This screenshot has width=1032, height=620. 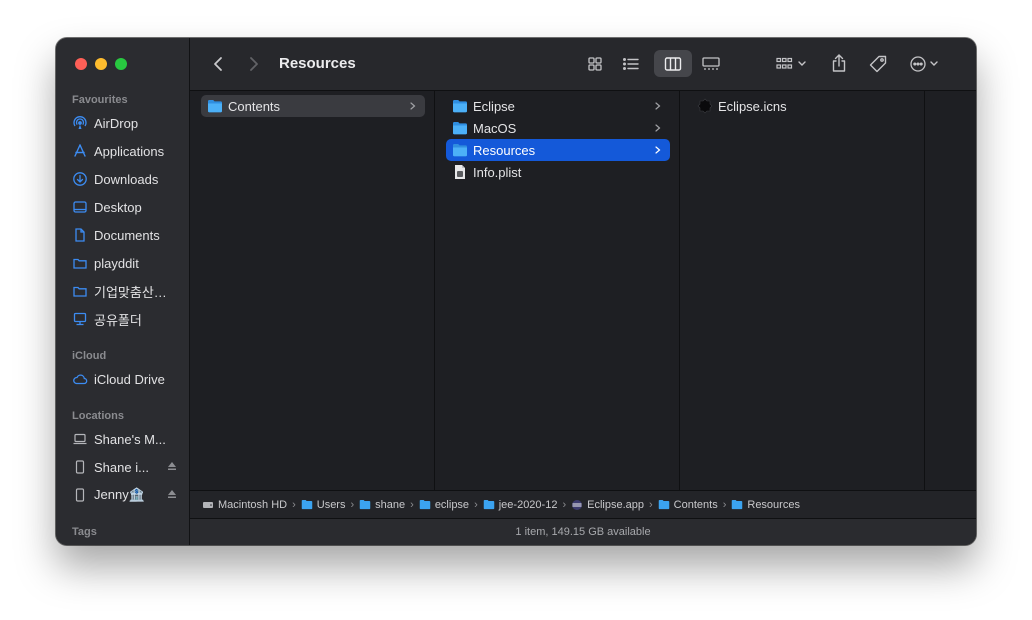 What do you see at coordinates (688, 505) in the screenshot?
I see `path-item-contents: Contents` at bounding box center [688, 505].